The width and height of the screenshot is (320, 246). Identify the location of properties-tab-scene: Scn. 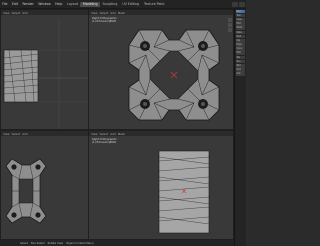
(240, 61).